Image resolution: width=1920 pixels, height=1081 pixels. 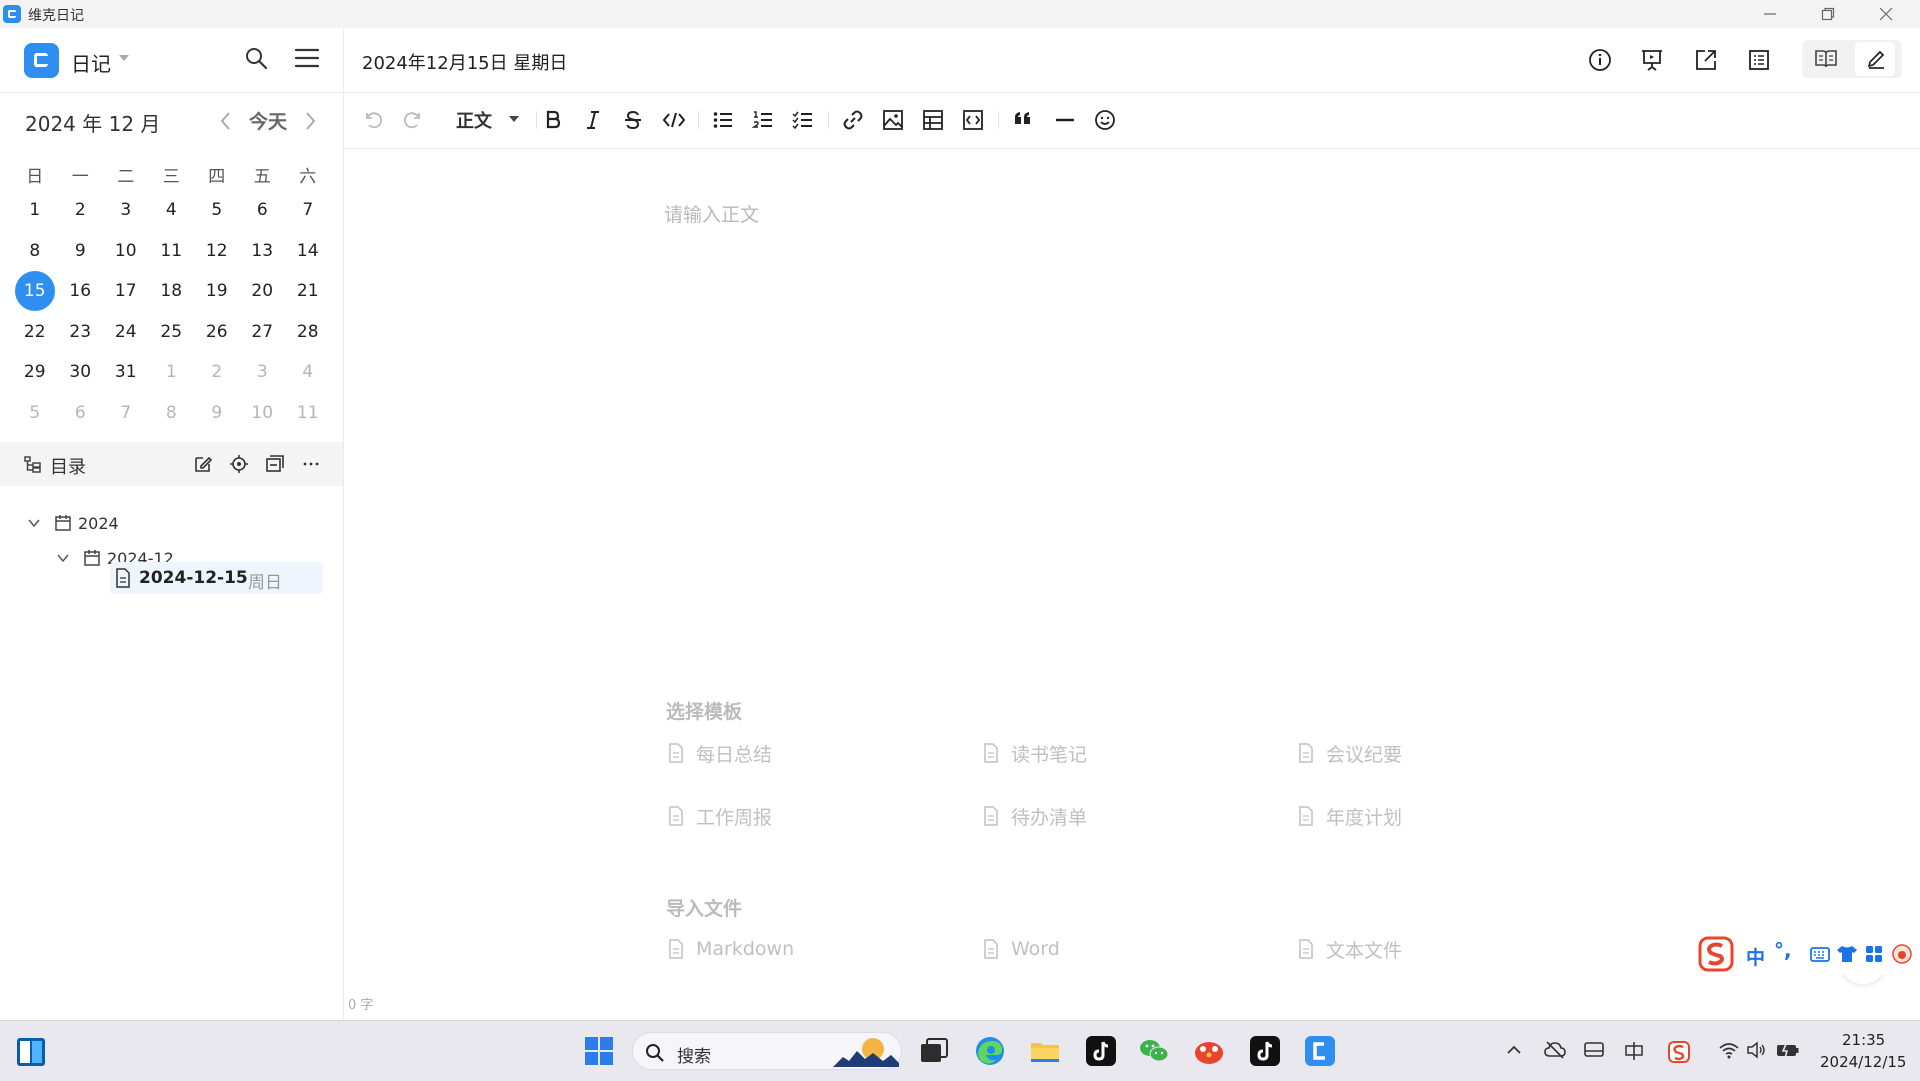 What do you see at coordinates (126, 372) in the screenshot?
I see `calendar-day: 31` at bounding box center [126, 372].